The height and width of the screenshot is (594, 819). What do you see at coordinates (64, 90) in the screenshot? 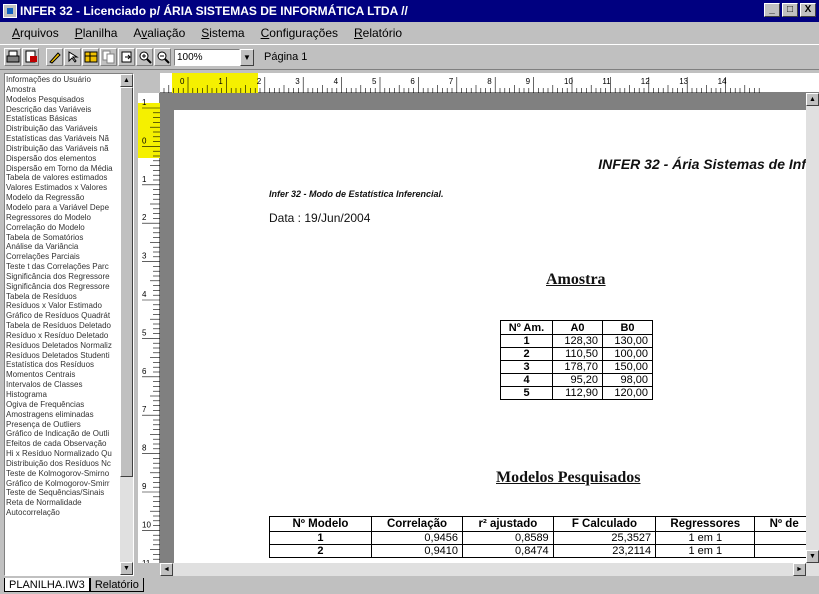
I see `list-item: Amostra` at bounding box center [64, 90].